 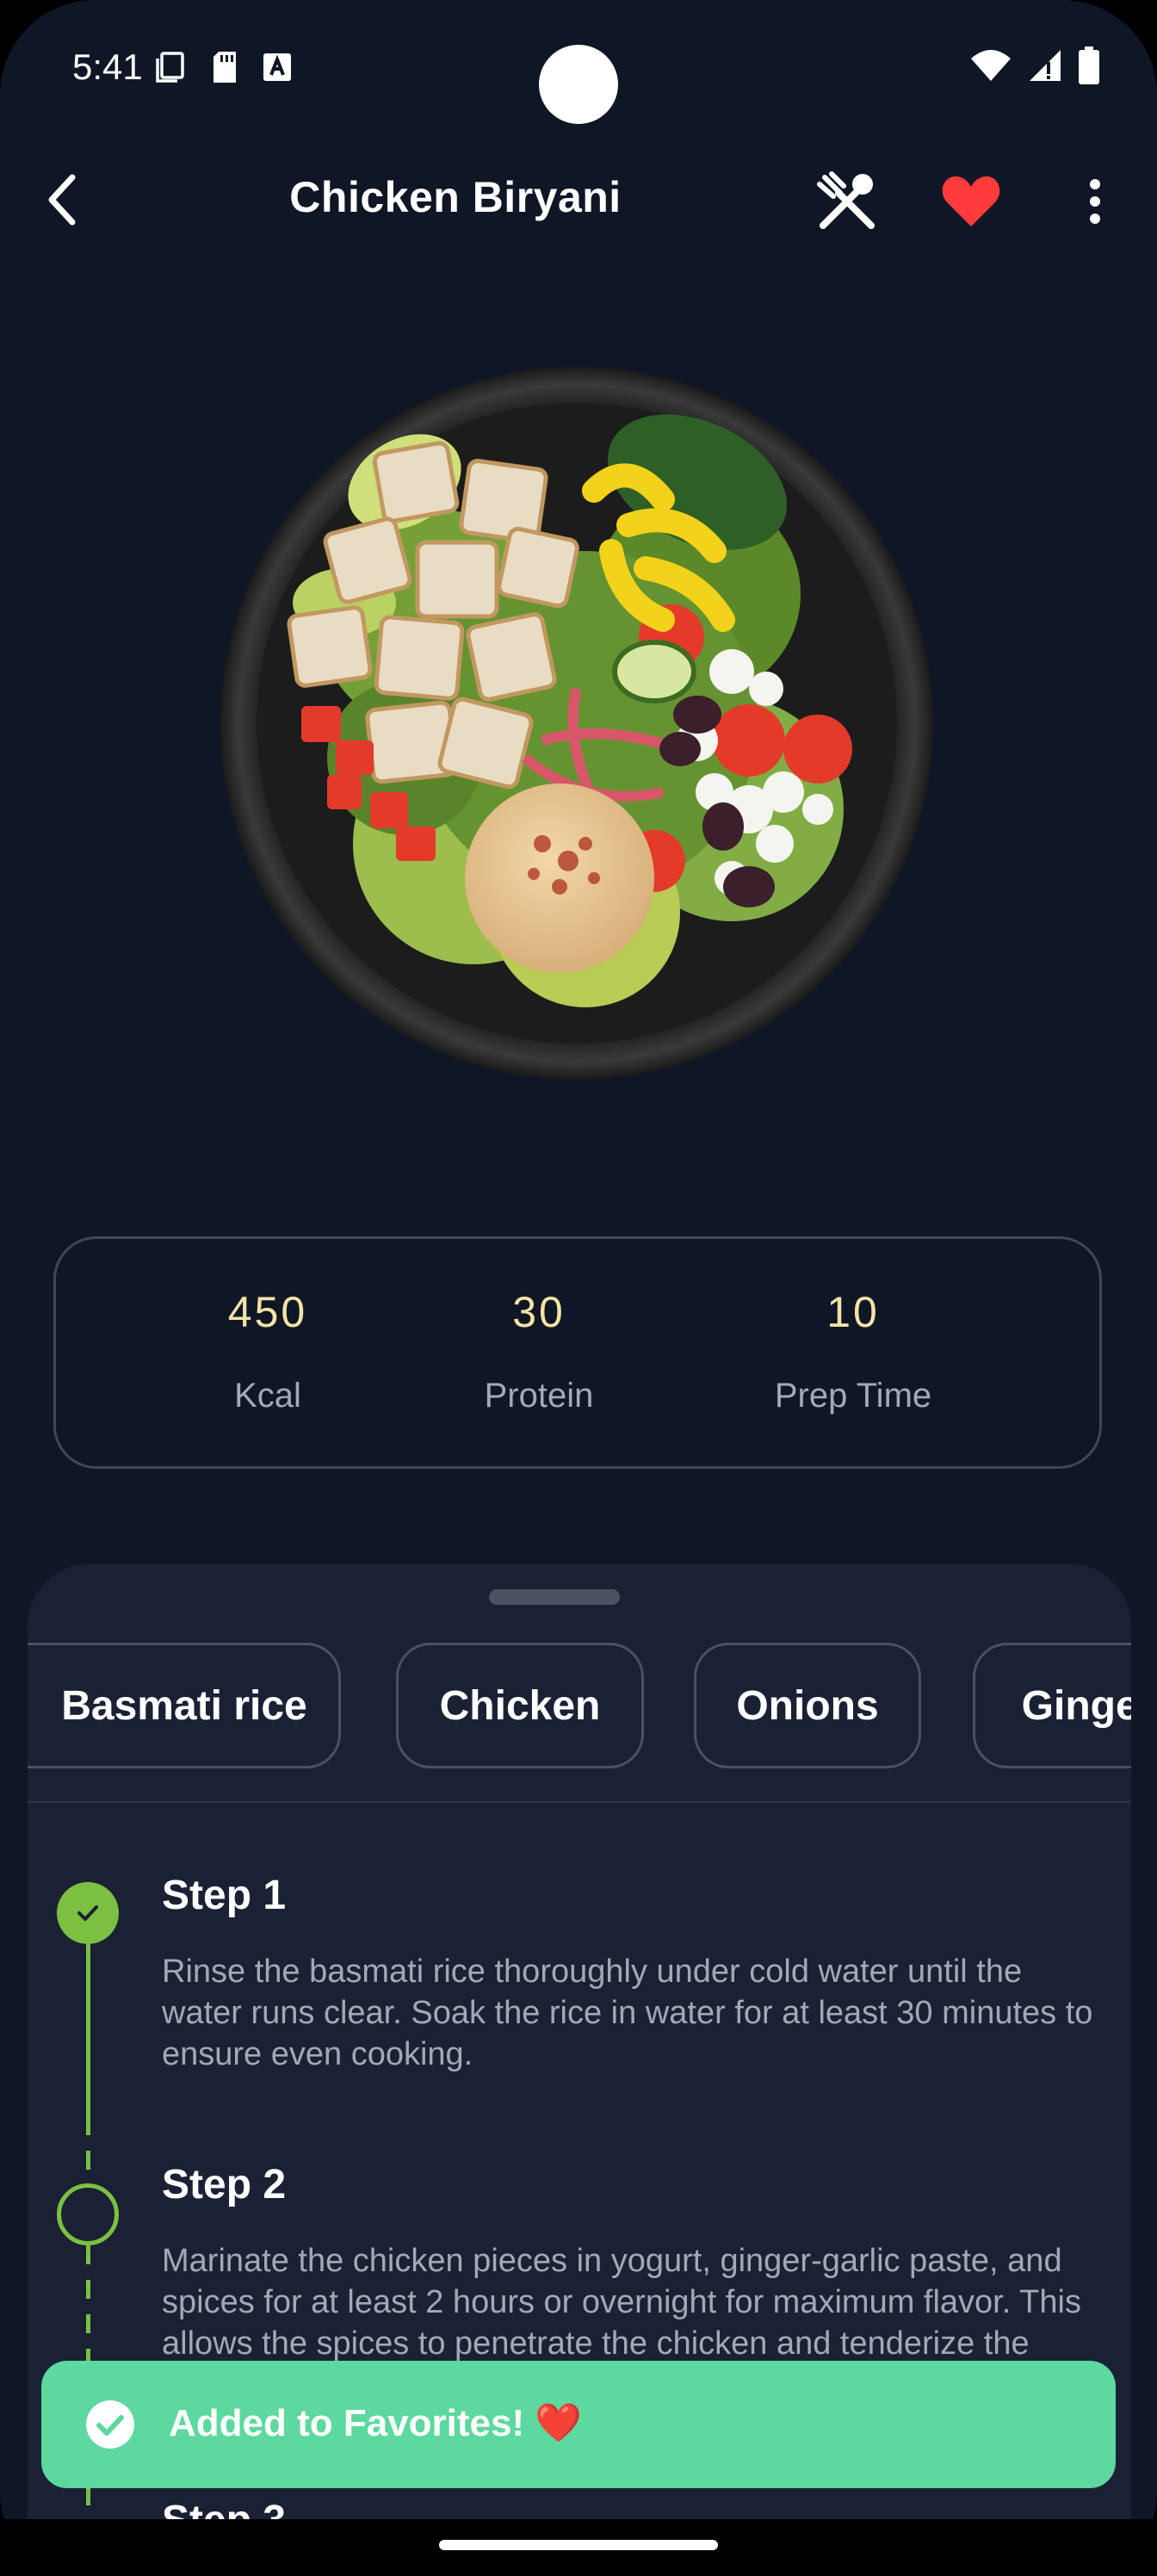 I want to click on more-options-button, so click(x=1095, y=202).